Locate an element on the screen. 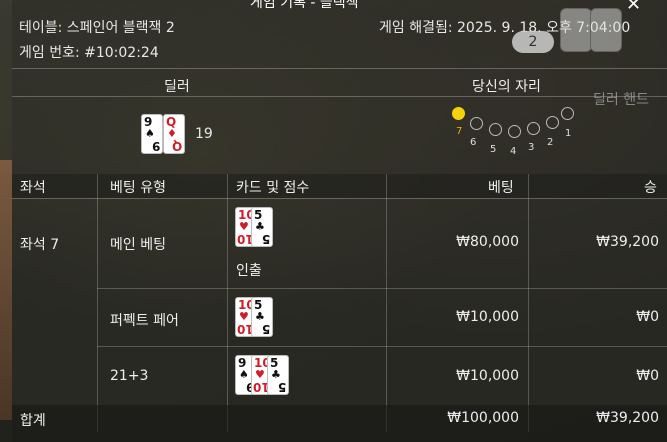  bet-type-cell: 21+3 is located at coordinates (129, 376).